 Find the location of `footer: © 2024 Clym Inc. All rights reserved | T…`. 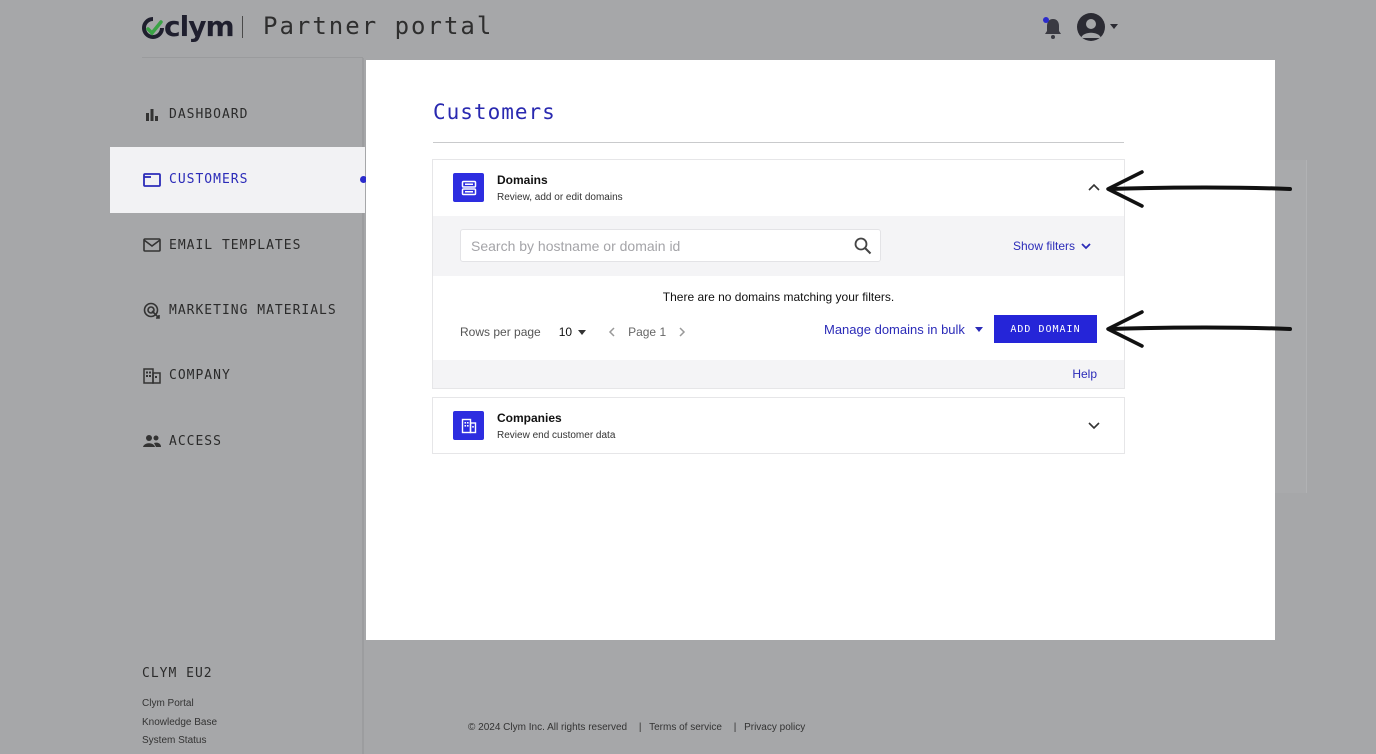

footer: © 2024 Clym Inc. All rights reserved | T… is located at coordinates (638, 727).